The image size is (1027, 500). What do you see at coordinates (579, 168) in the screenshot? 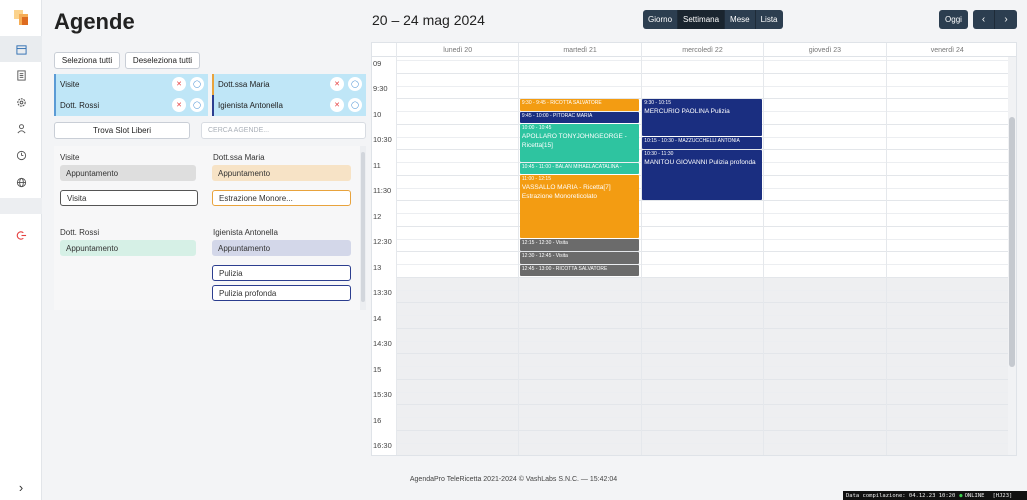
I see `calendar-event: 10:45 - 11:00 - BALAN MIHAELACATALINA -` at bounding box center [579, 168].